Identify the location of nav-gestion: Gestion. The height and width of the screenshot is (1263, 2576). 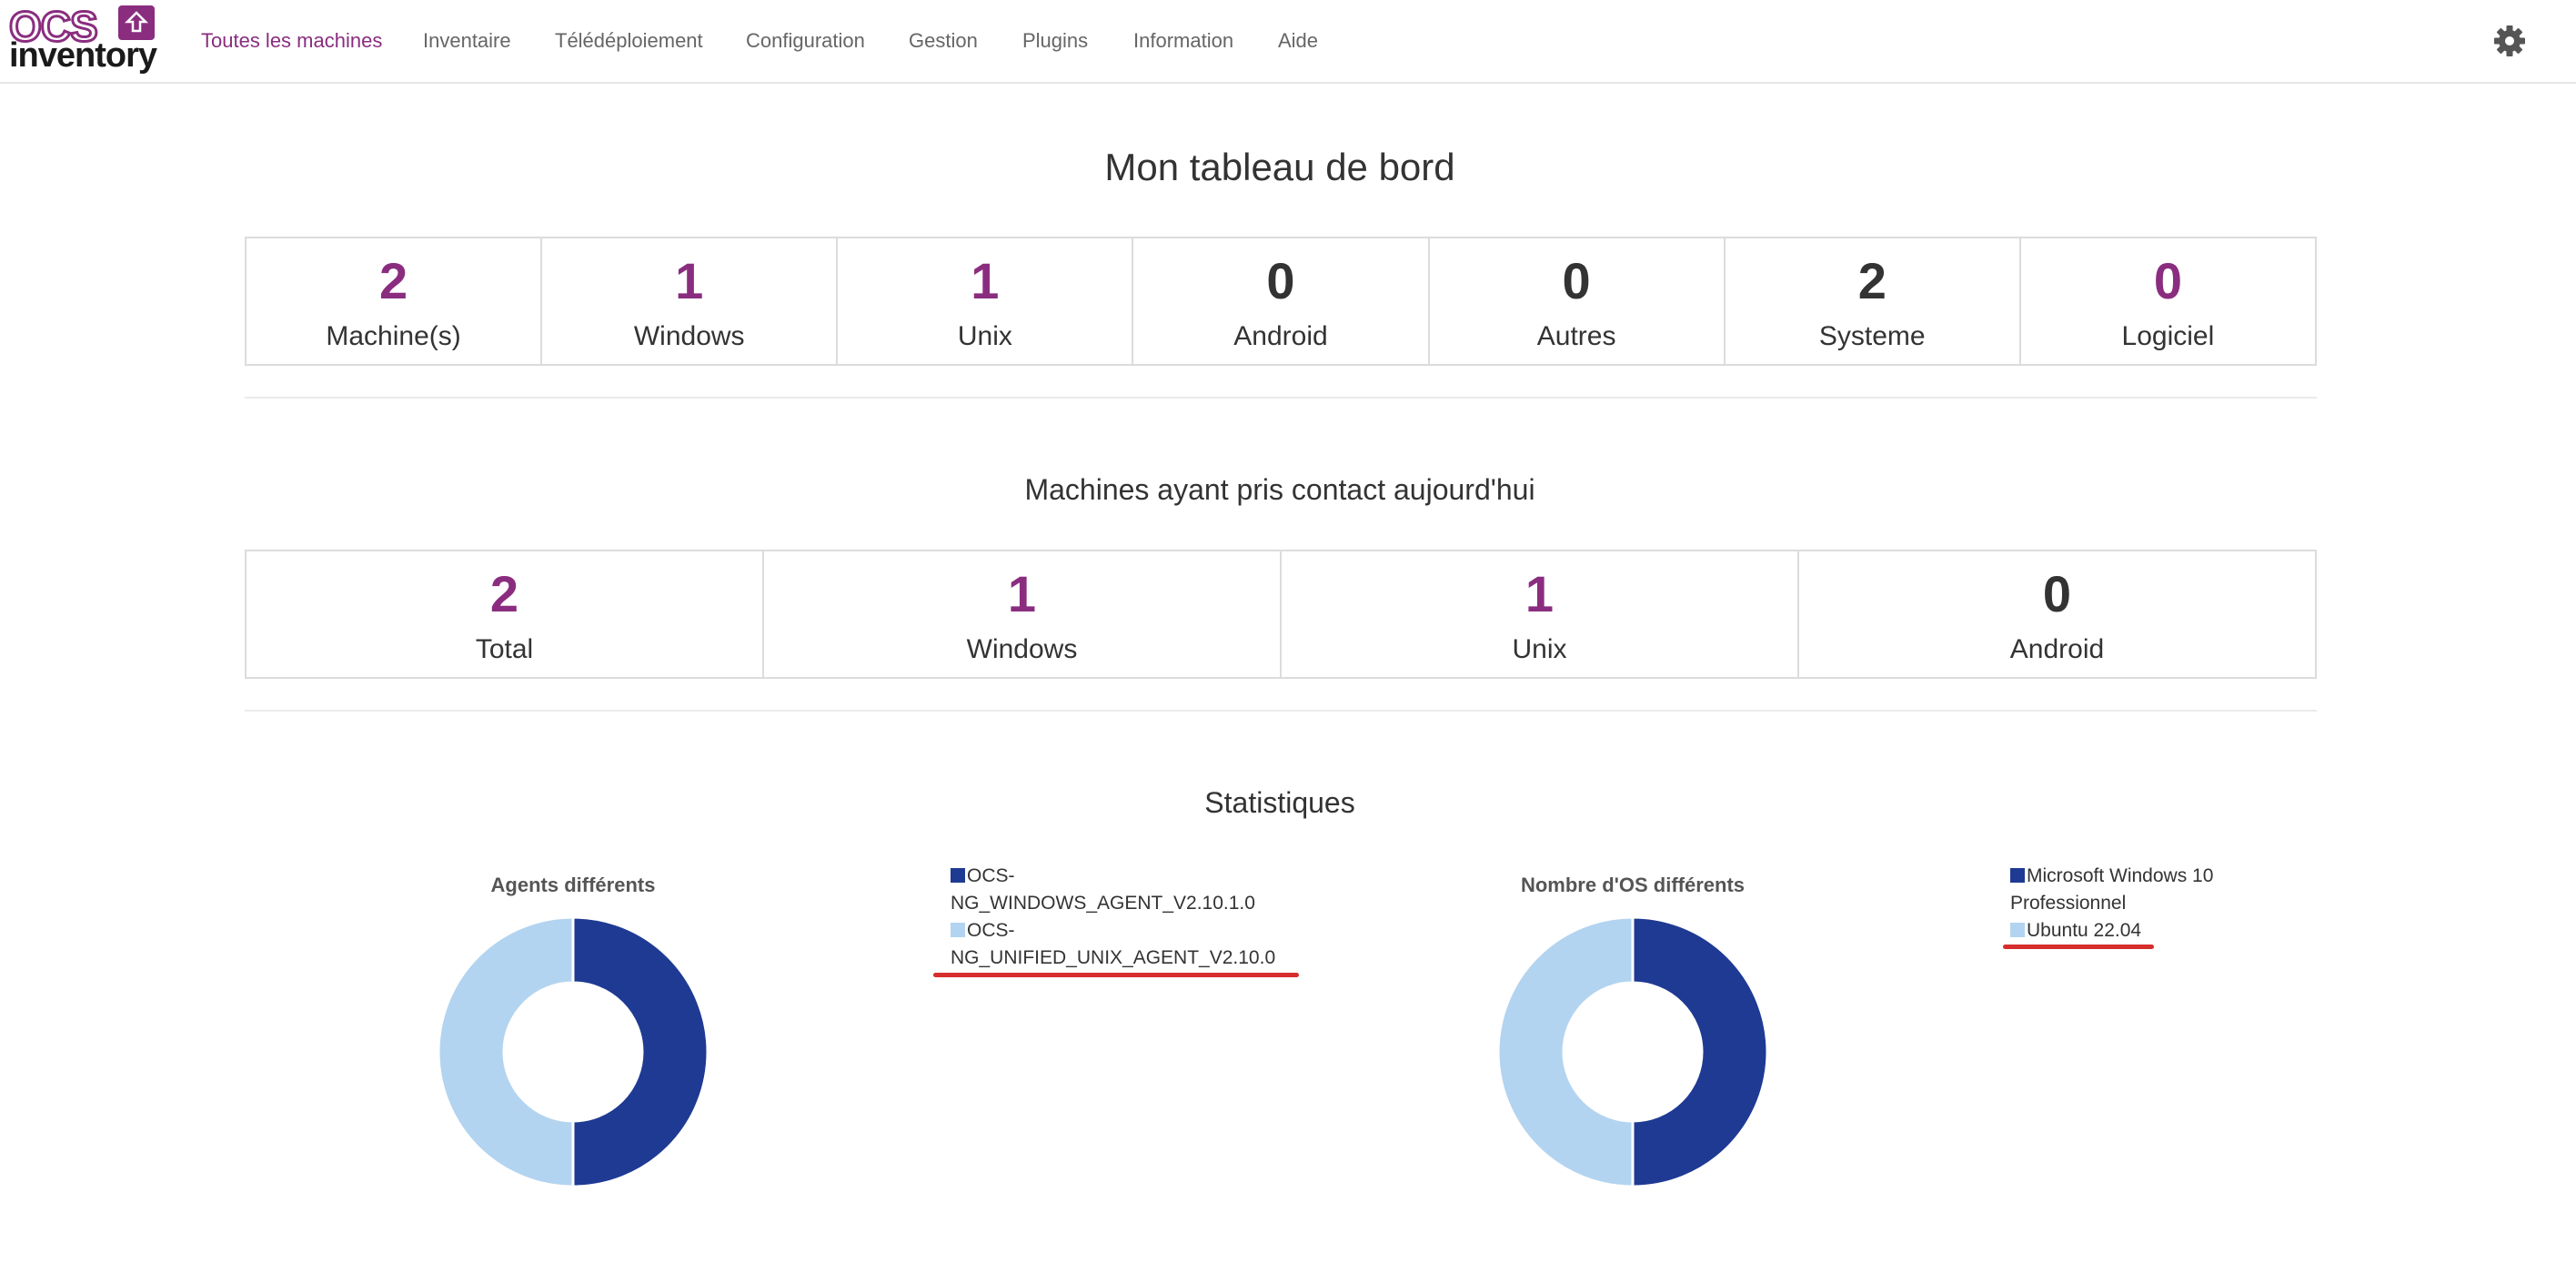
(943, 41).